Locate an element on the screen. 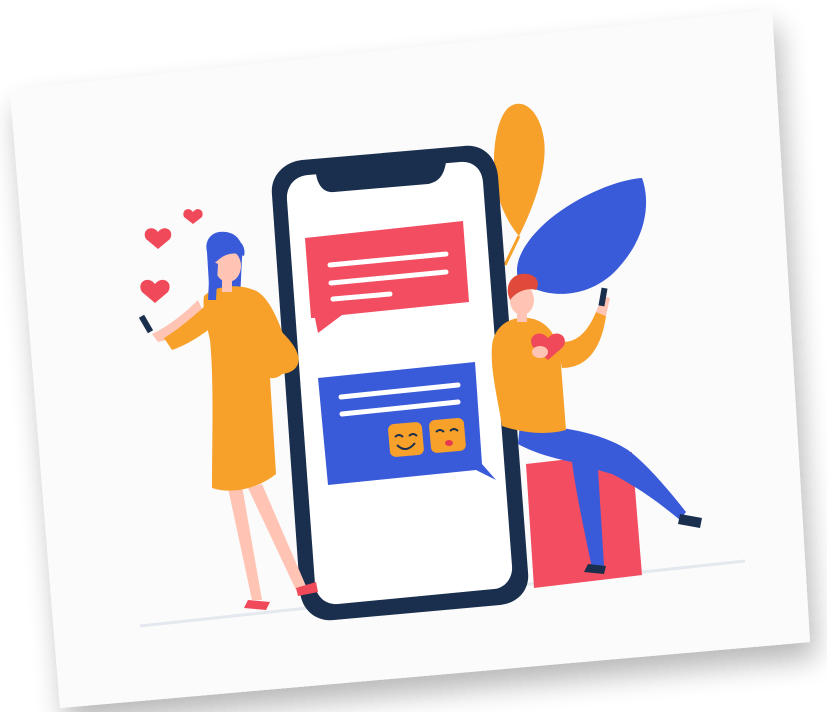  message-bubble-blue is located at coordinates (407, 423).